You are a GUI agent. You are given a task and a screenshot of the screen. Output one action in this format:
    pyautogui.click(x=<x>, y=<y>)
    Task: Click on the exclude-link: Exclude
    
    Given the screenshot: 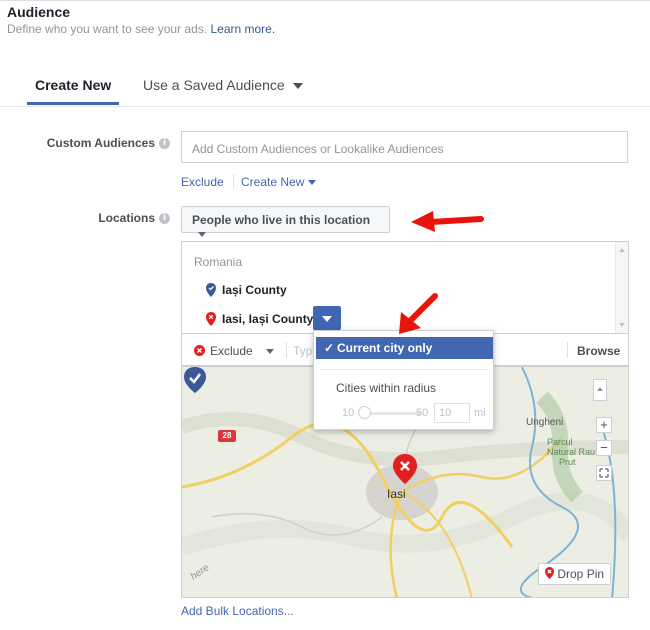 What is the action you would take?
    pyautogui.click(x=202, y=182)
    